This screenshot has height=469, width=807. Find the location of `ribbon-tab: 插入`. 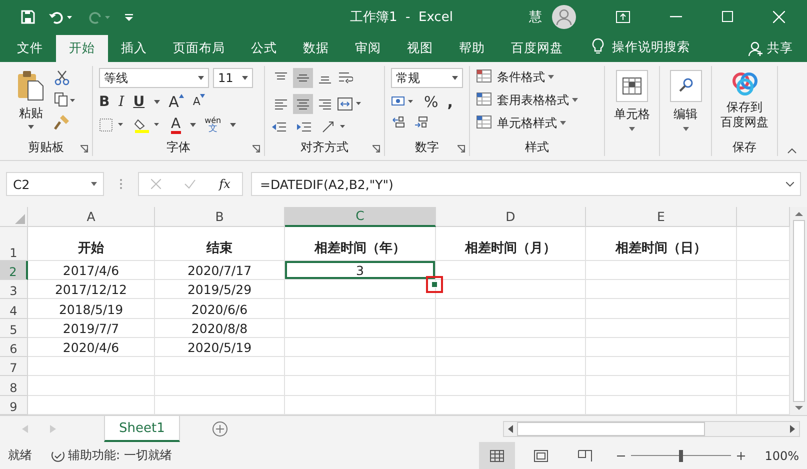

ribbon-tab: 插入 is located at coordinates (134, 48).